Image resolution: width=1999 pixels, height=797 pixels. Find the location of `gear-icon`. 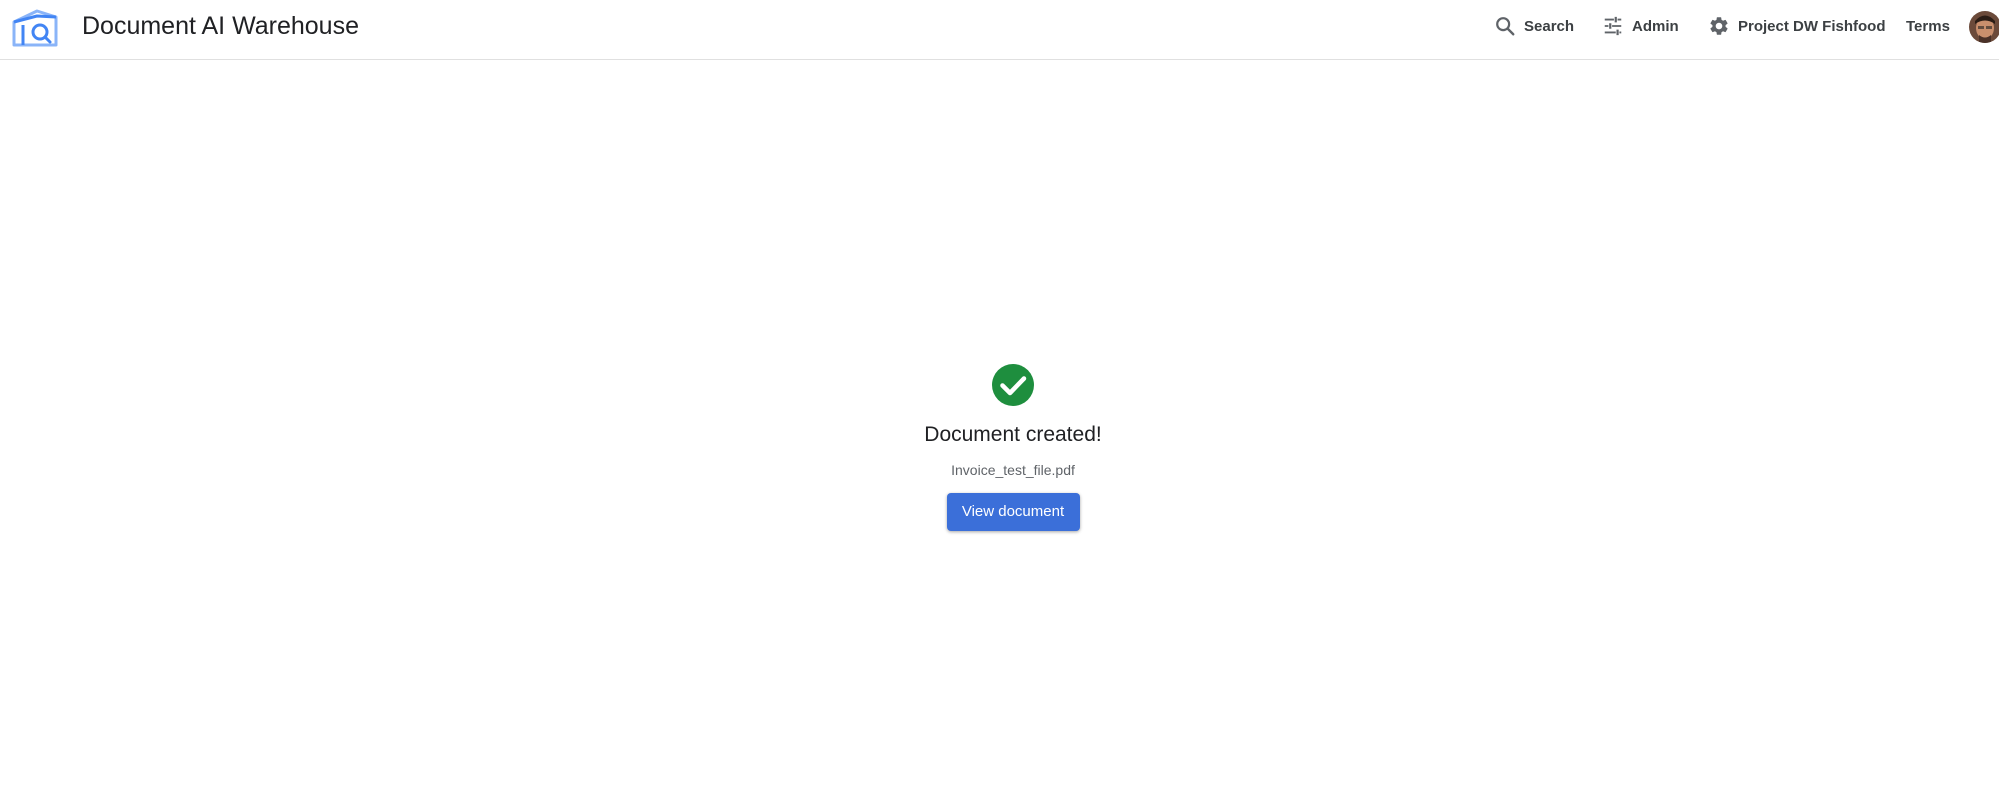

gear-icon is located at coordinates (1719, 26).